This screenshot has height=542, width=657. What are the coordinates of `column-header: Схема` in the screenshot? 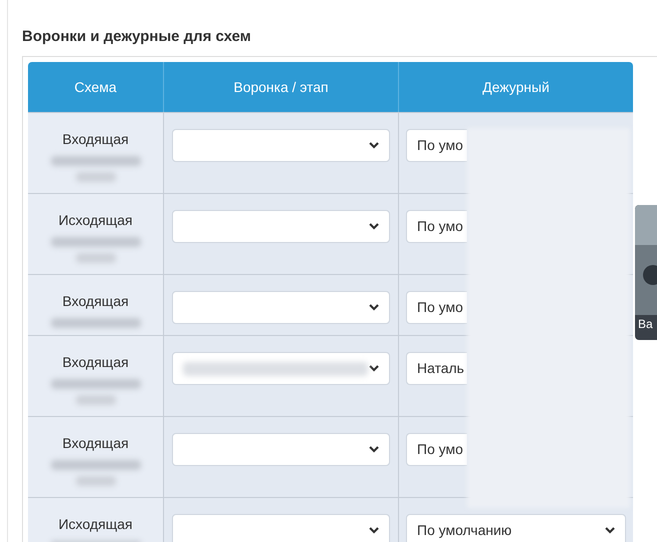 It's located at (95, 87).